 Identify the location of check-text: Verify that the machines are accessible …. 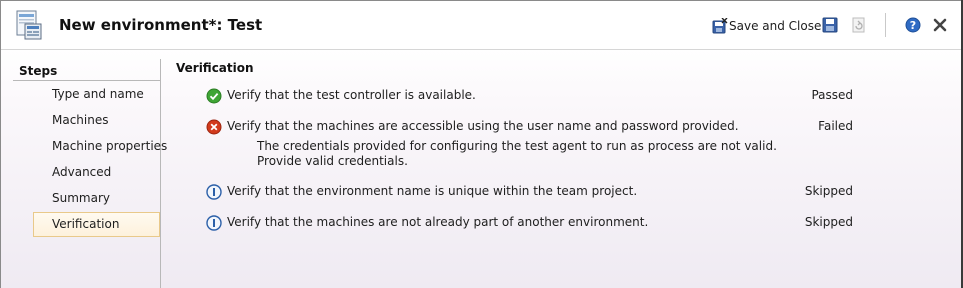
(483, 126).